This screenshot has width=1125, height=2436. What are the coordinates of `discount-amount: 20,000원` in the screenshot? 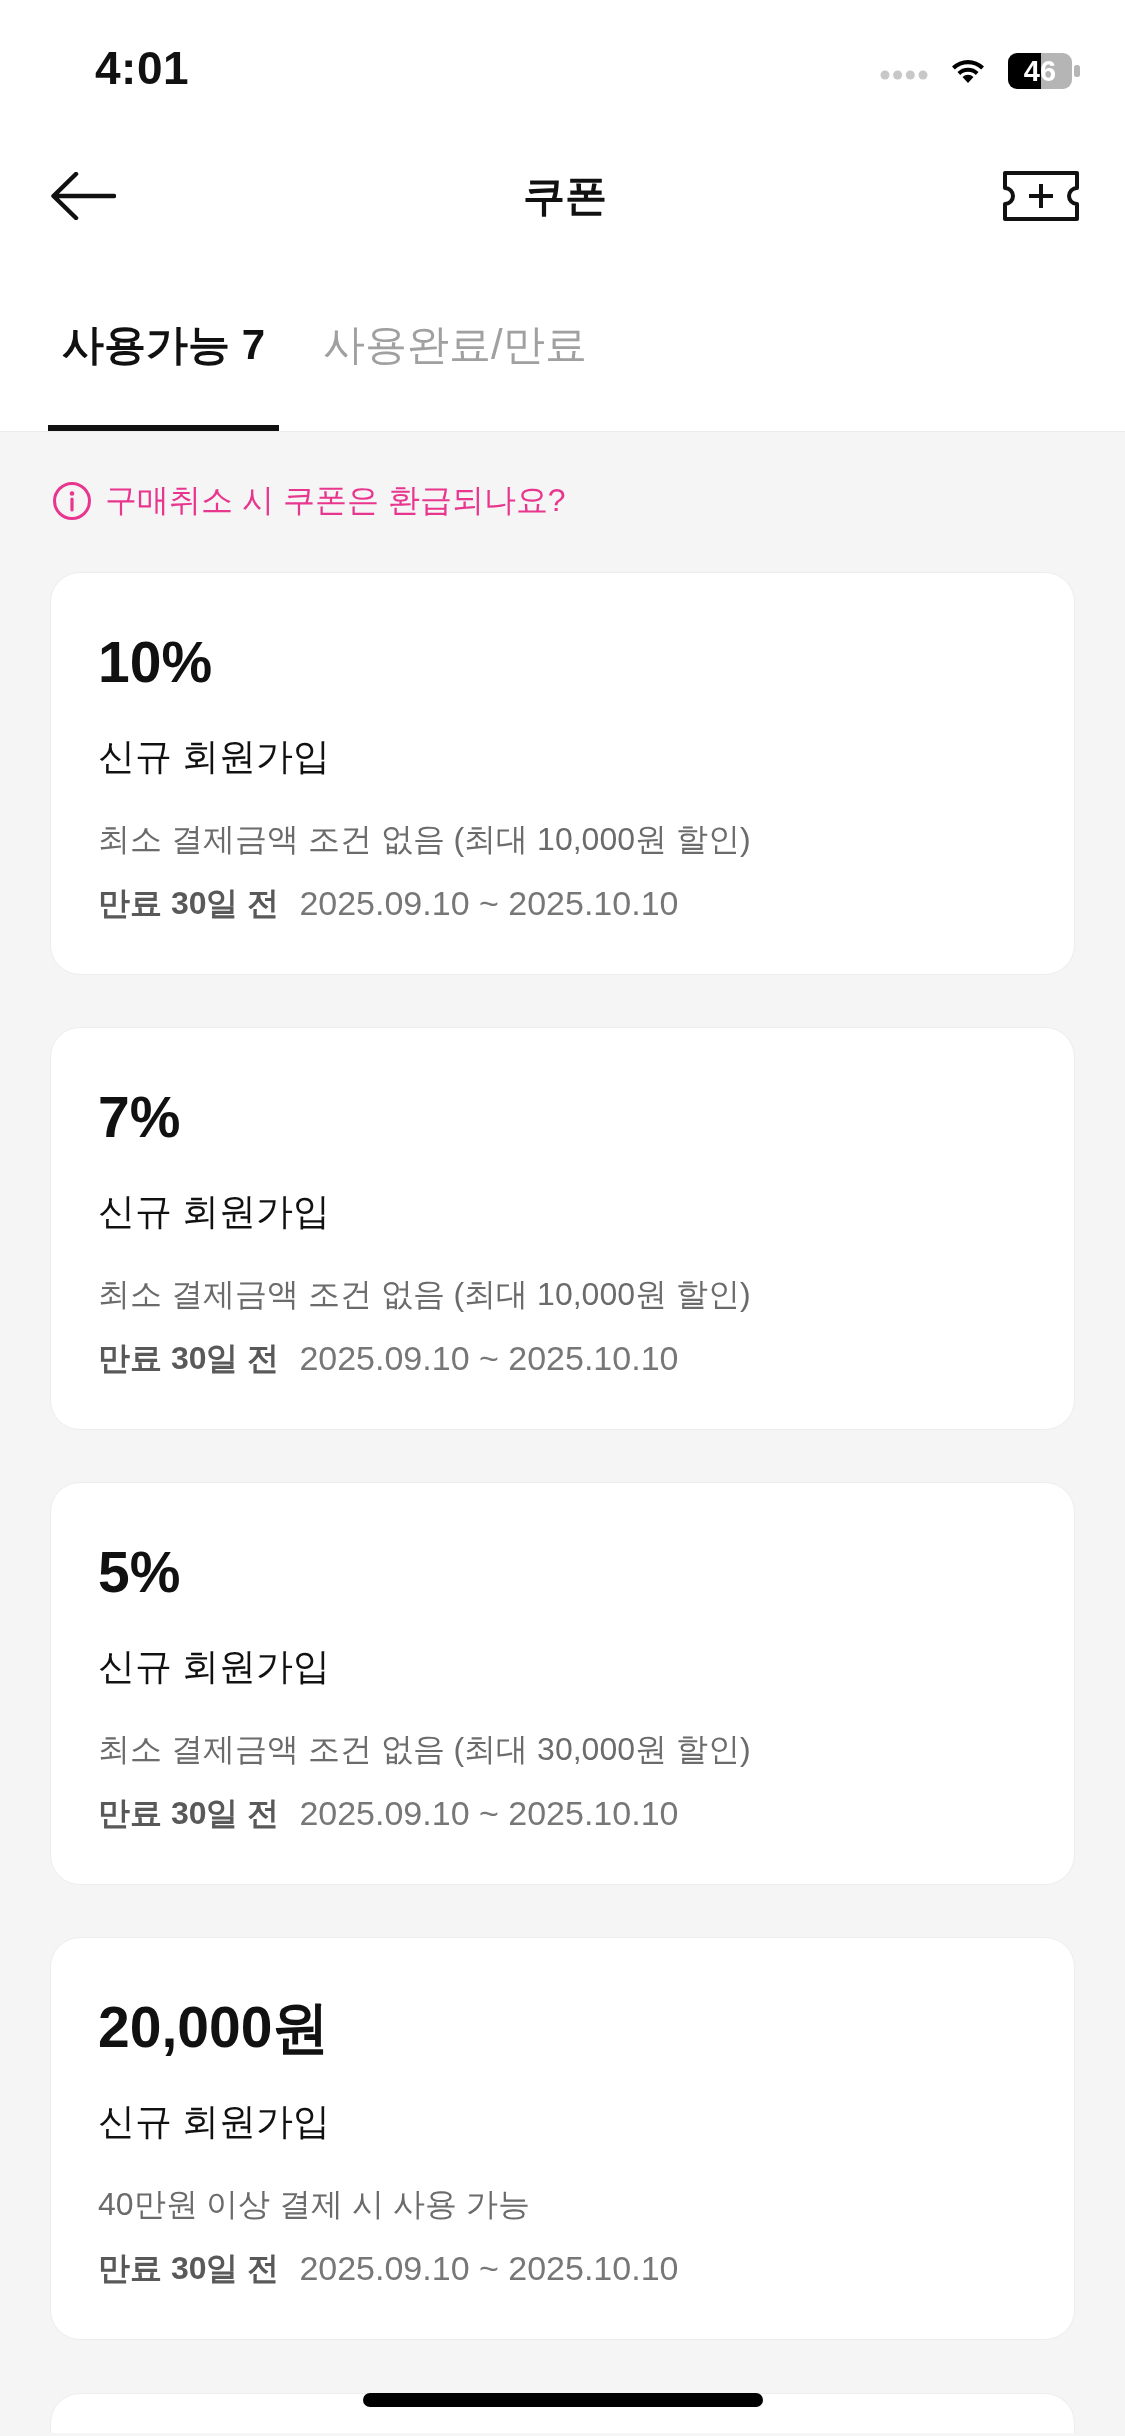 It's located at (214, 2027).